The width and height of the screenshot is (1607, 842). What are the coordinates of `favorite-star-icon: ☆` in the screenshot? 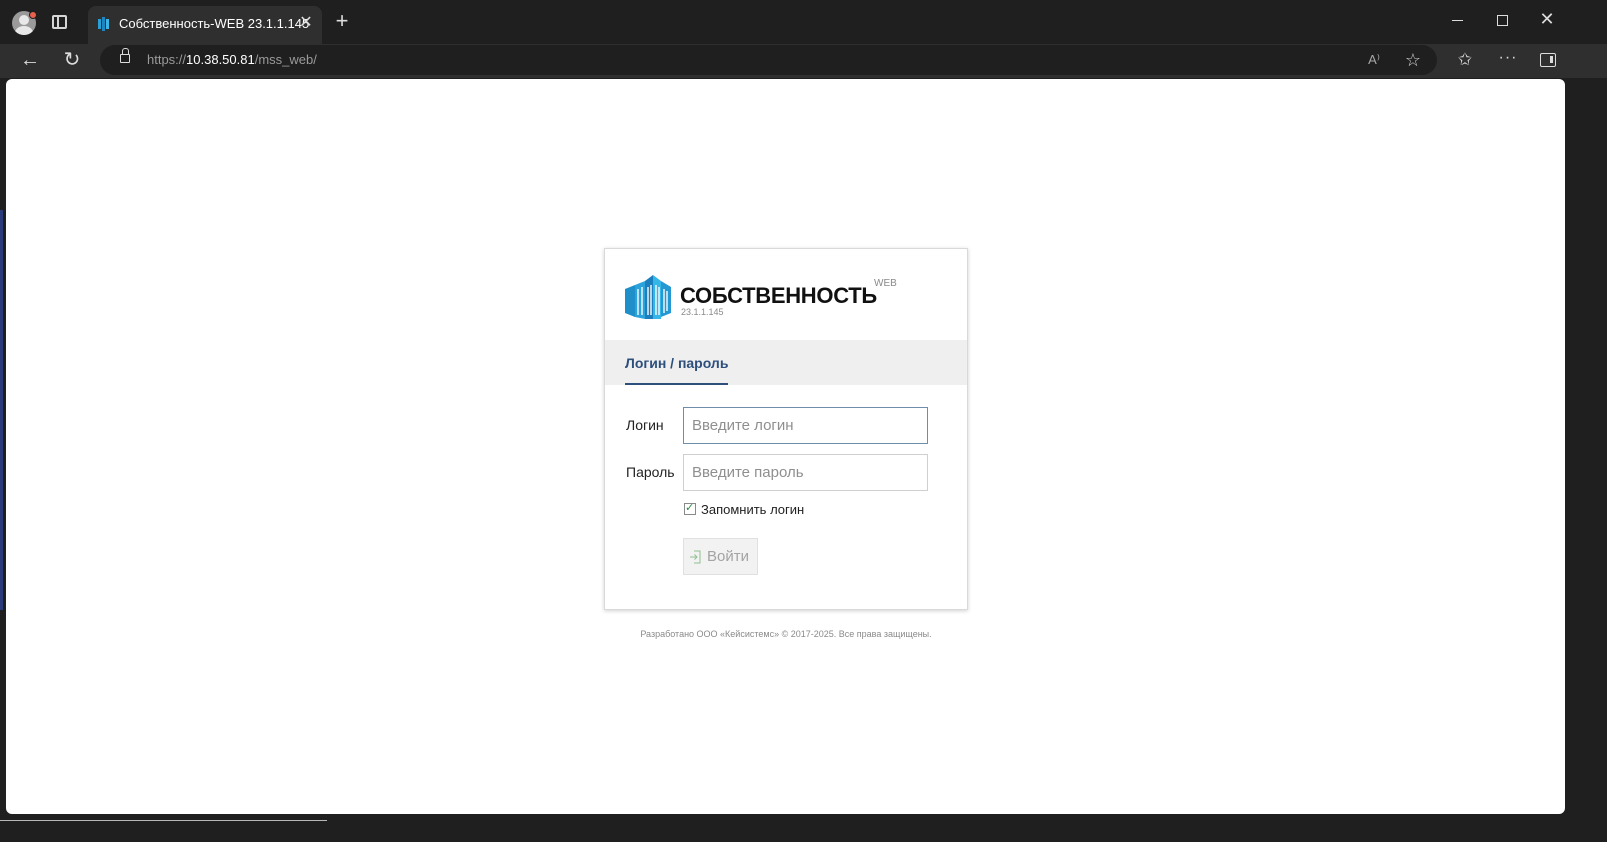 It's located at (1413, 60).